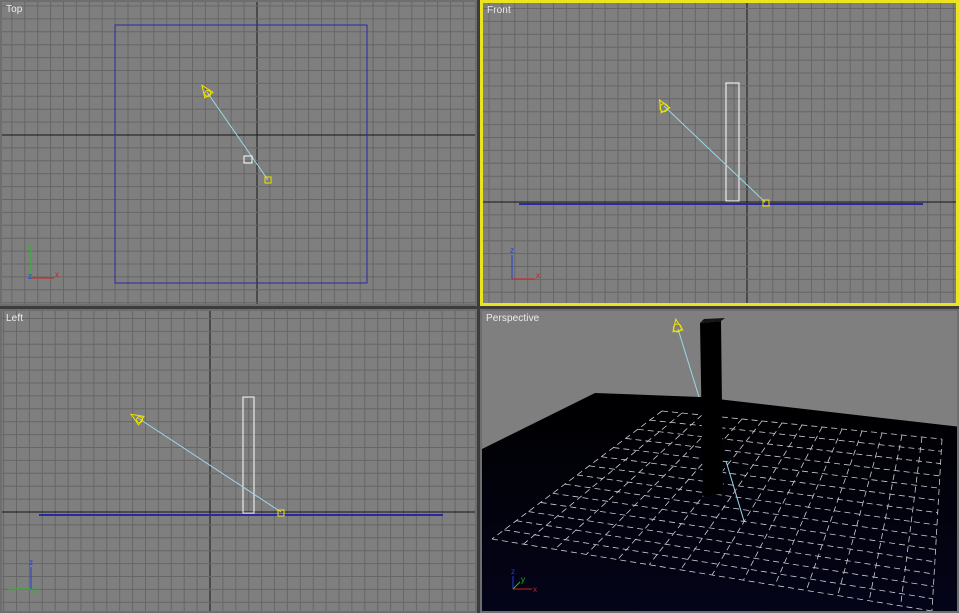 The width and height of the screenshot is (959, 613). I want to click on viewport-label-left: Left, so click(14, 318).